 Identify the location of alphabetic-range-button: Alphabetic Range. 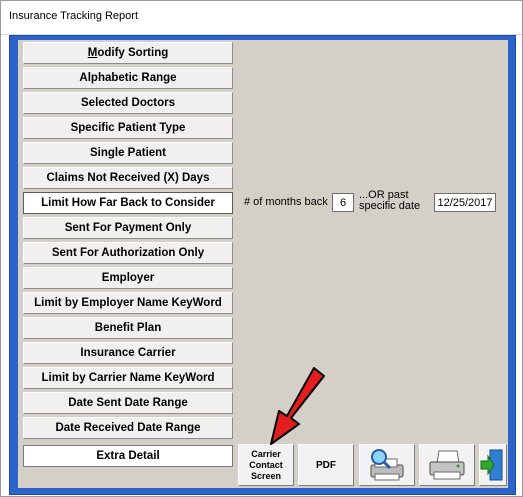
(128, 78).